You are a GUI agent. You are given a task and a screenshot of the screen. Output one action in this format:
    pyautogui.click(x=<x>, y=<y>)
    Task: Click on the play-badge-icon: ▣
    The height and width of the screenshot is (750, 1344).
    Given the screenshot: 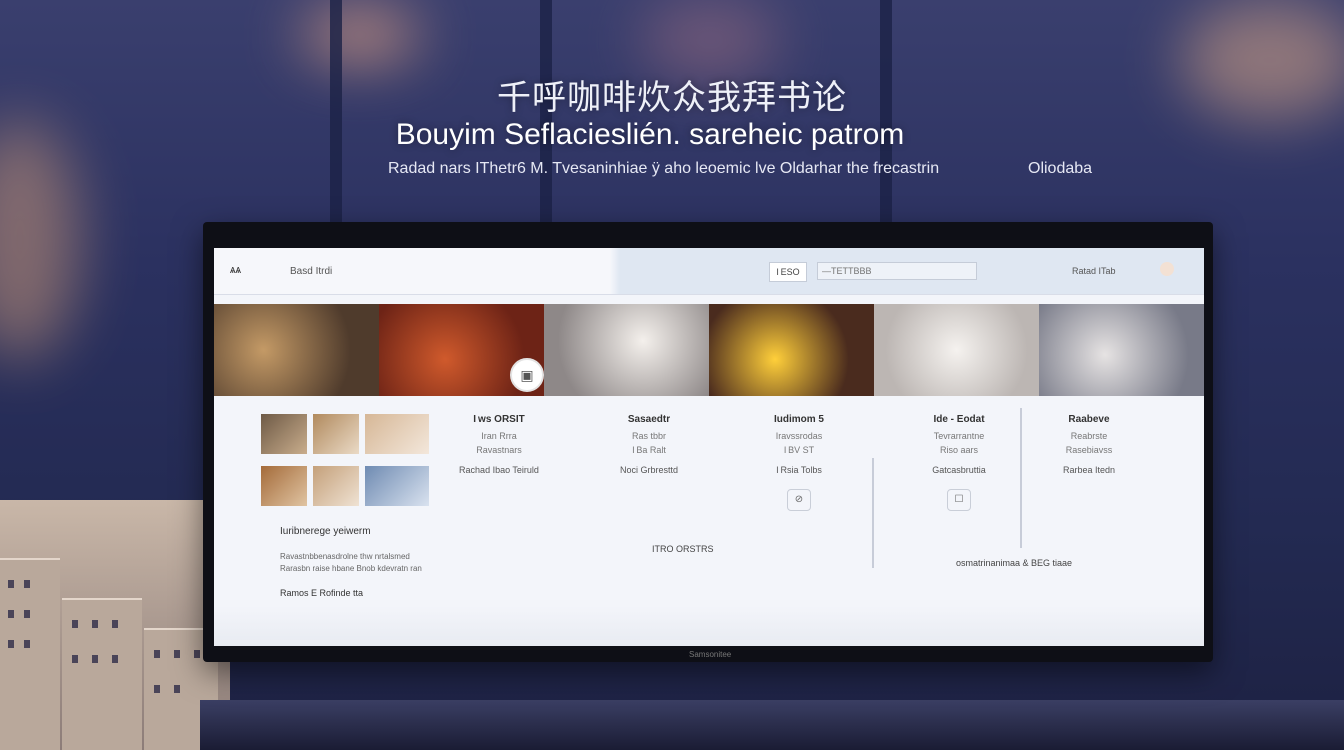 What is the action you would take?
    pyautogui.click(x=527, y=375)
    